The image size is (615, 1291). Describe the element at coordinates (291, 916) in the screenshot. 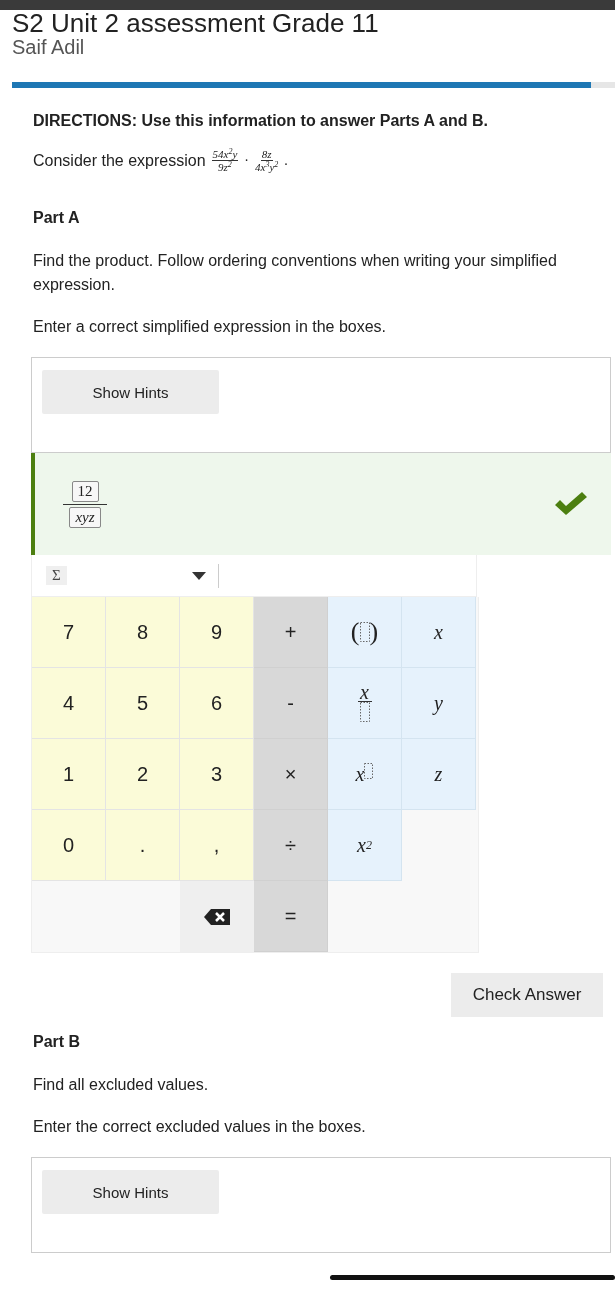

I see `operator-key: =` at that location.